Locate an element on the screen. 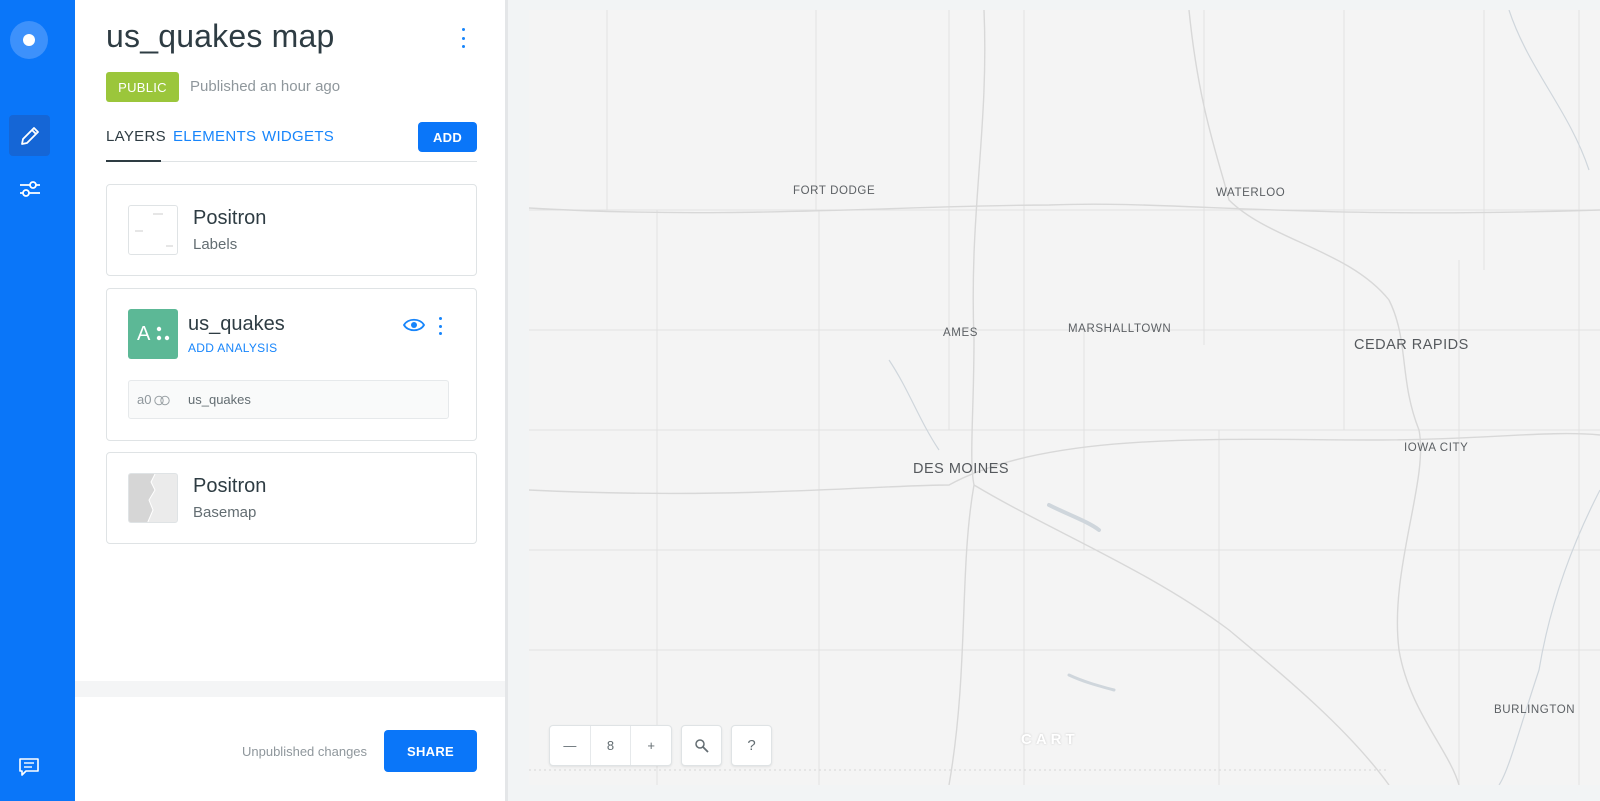 Image resolution: width=1600 pixels, height=801 pixels. layer-subtitle: Basemap is located at coordinates (225, 512).